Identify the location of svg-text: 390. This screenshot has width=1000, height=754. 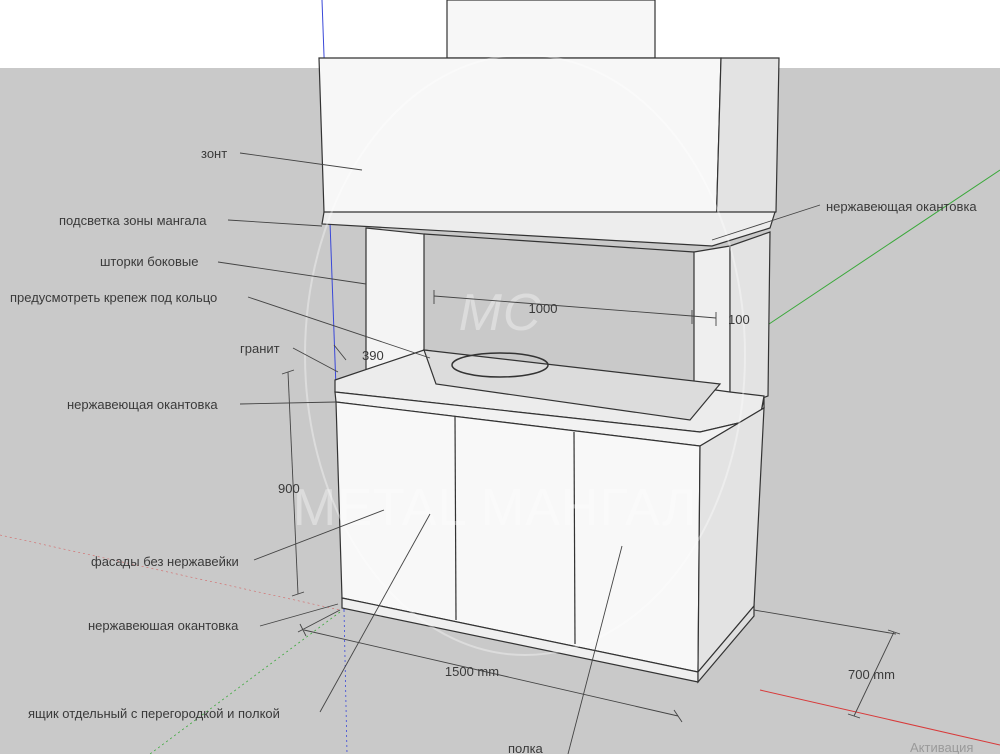
(373, 355).